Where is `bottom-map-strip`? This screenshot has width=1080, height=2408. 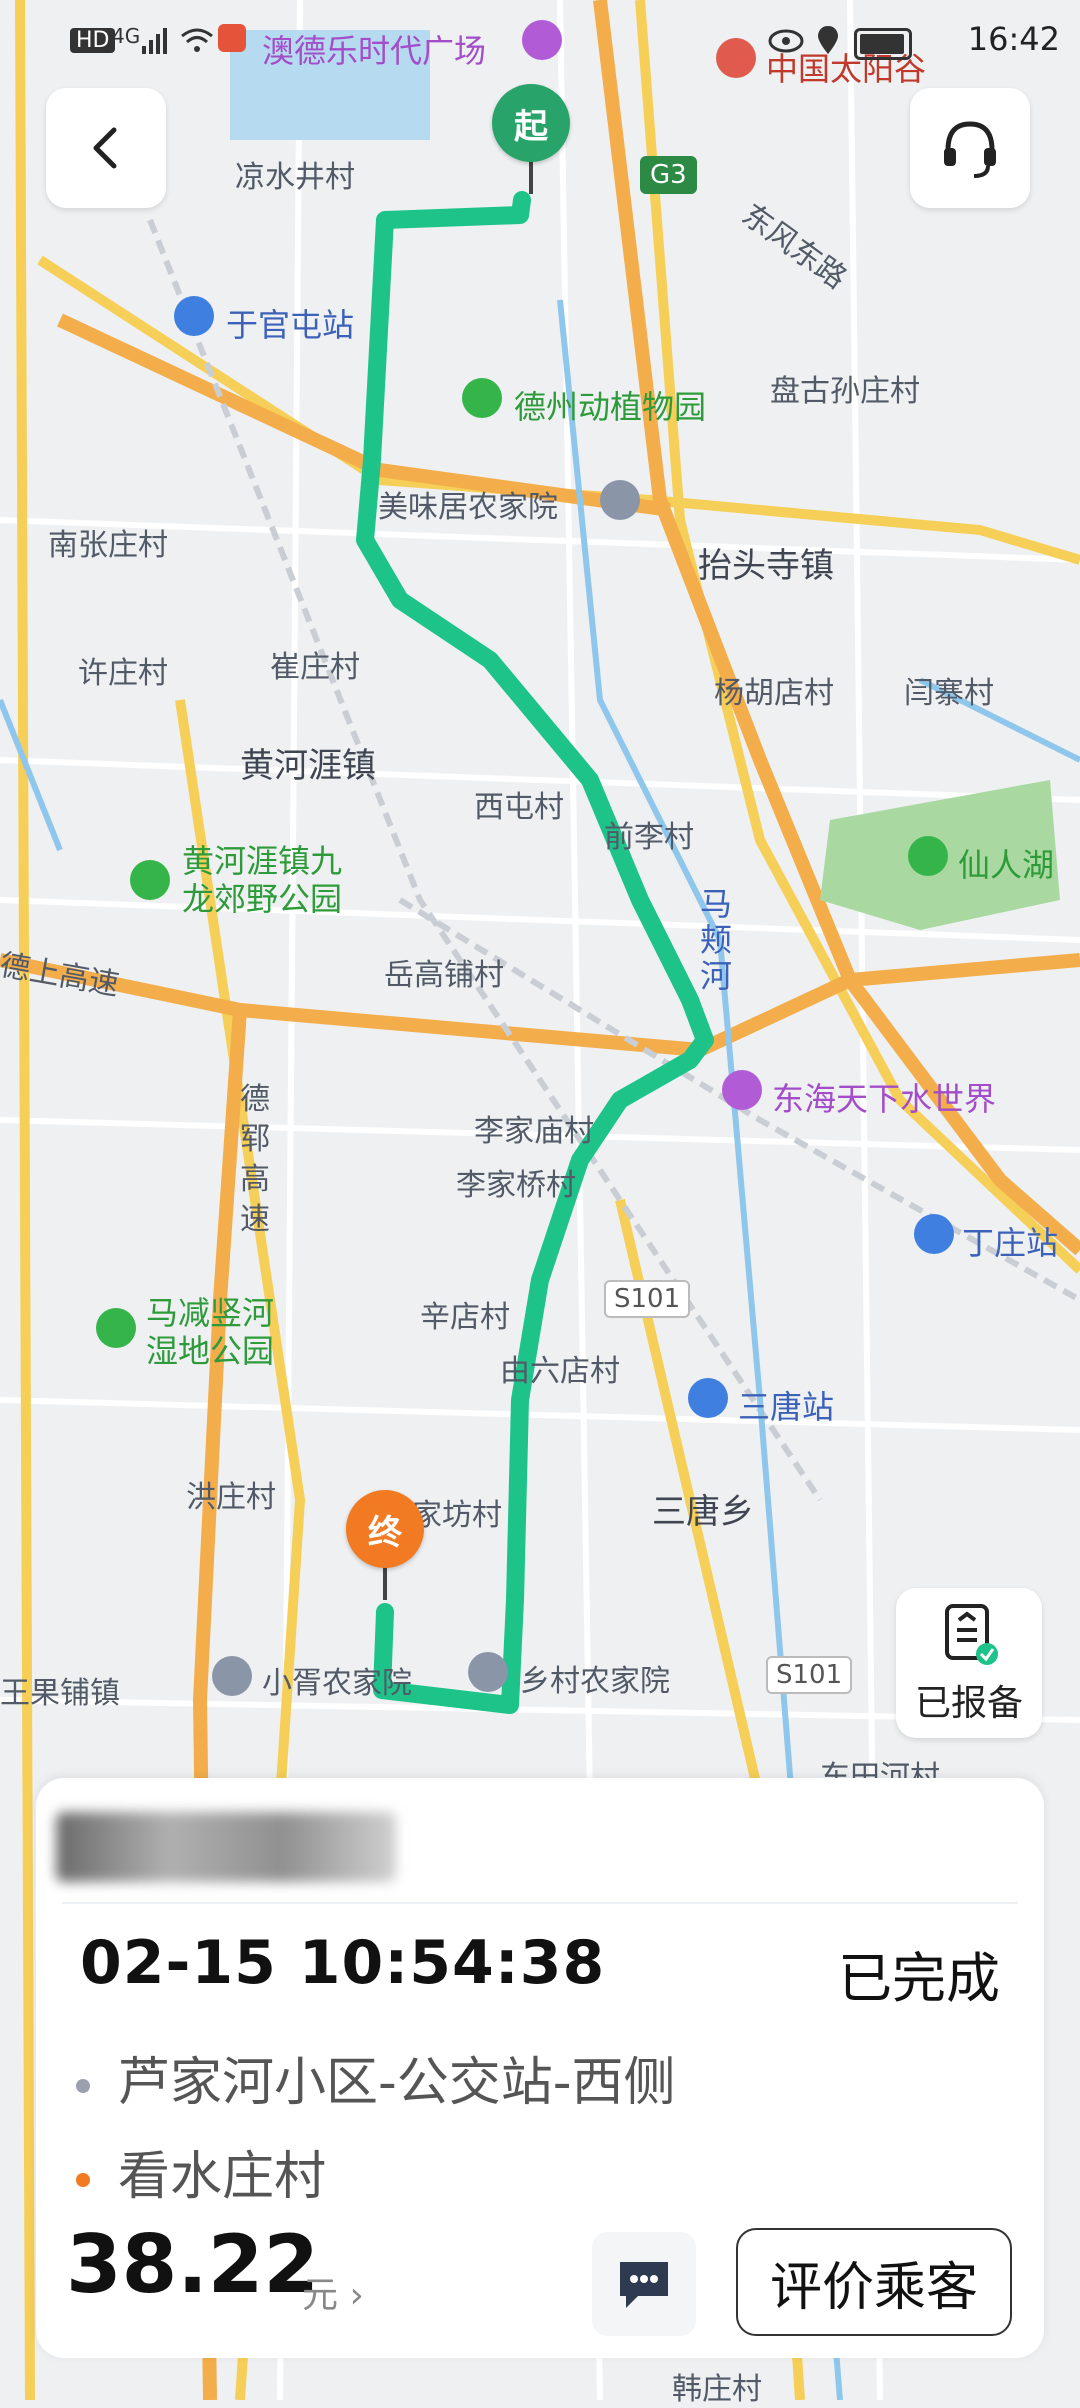 bottom-map-strip is located at coordinates (540, 2385).